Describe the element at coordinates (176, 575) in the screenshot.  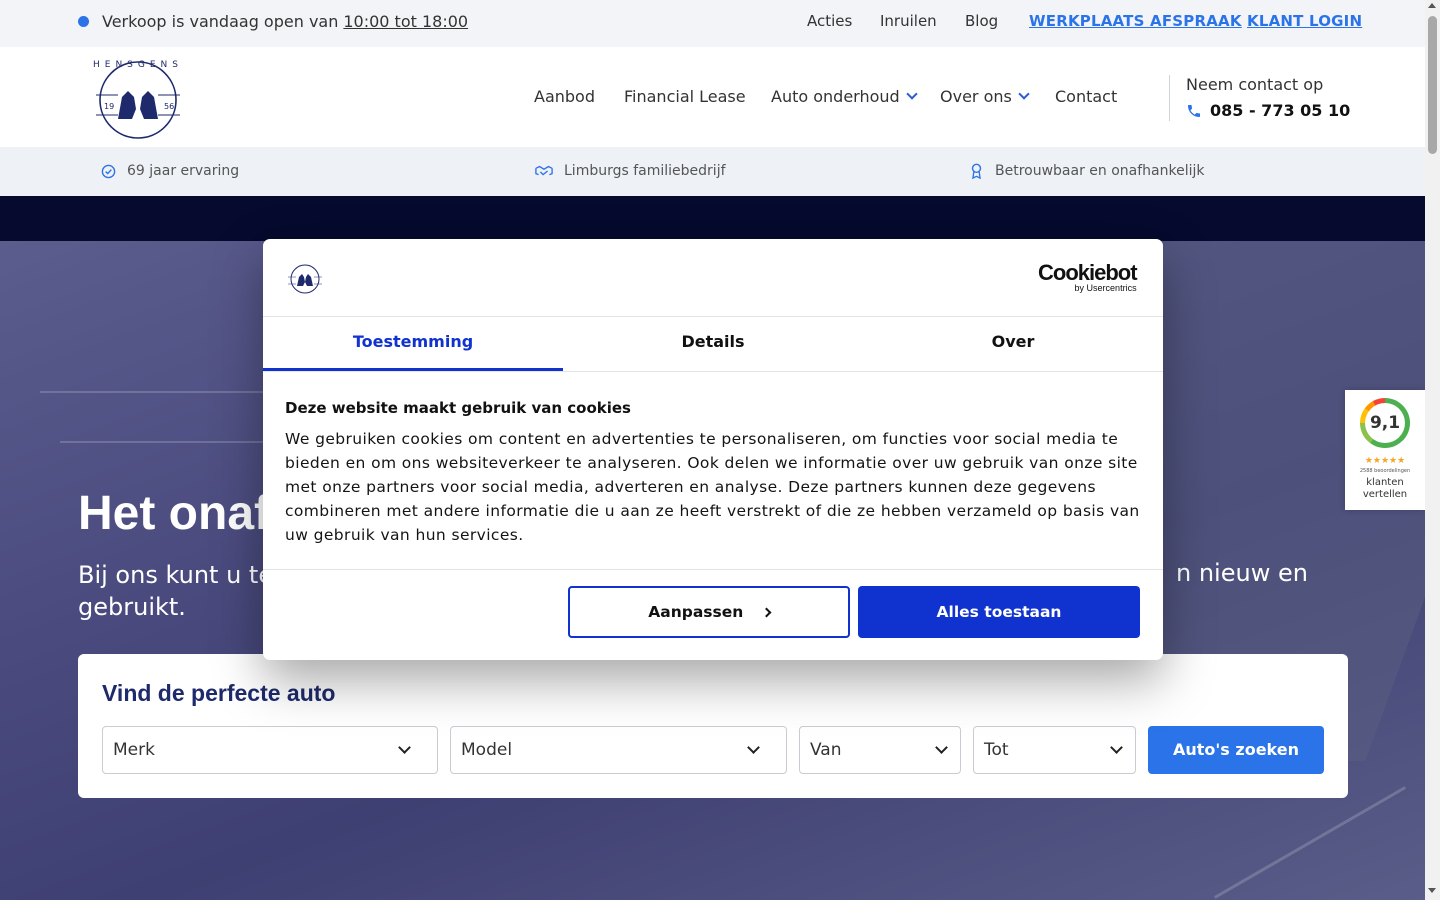
I see `hero-subtitle-left: Bij ons kunt u te` at that location.